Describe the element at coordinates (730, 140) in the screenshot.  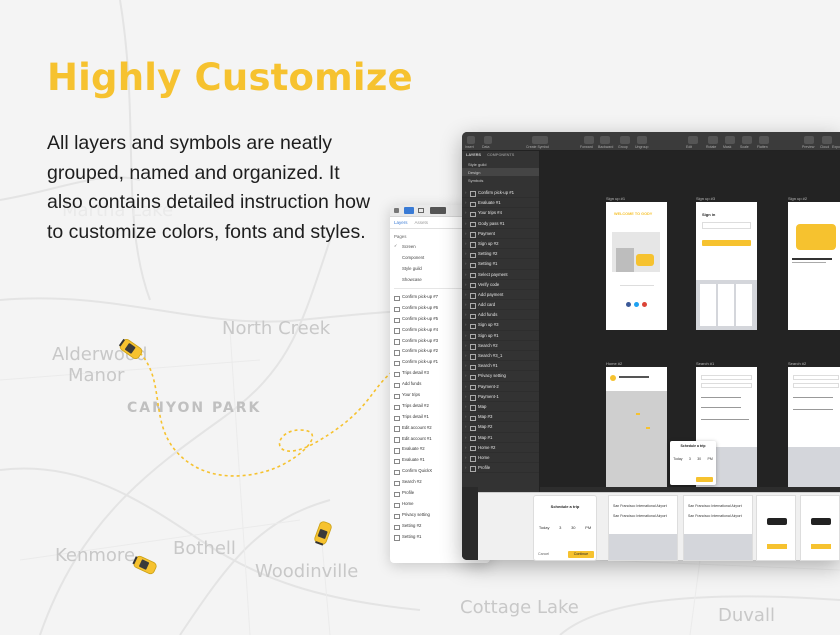
I see `mask-icon` at that location.